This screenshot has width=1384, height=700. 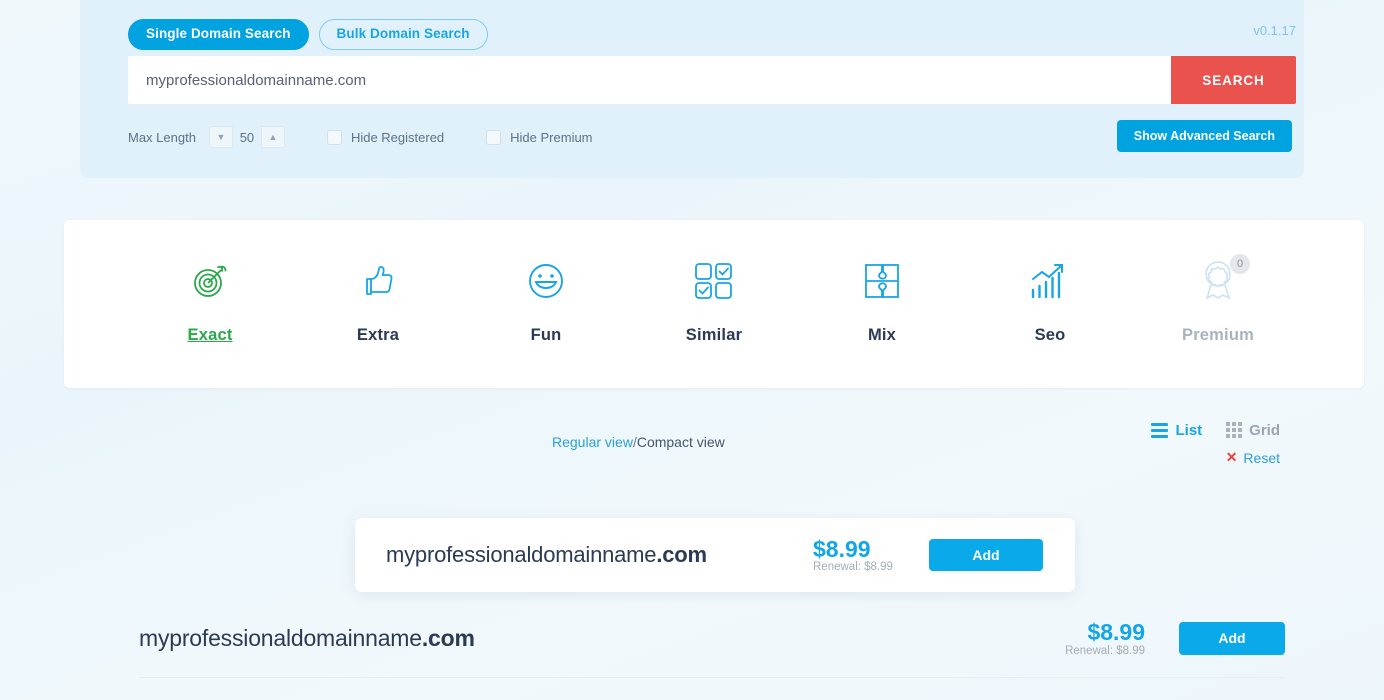 What do you see at coordinates (1050, 281) in the screenshot?
I see `growth-chart-icon` at bounding box center [1050, 281].